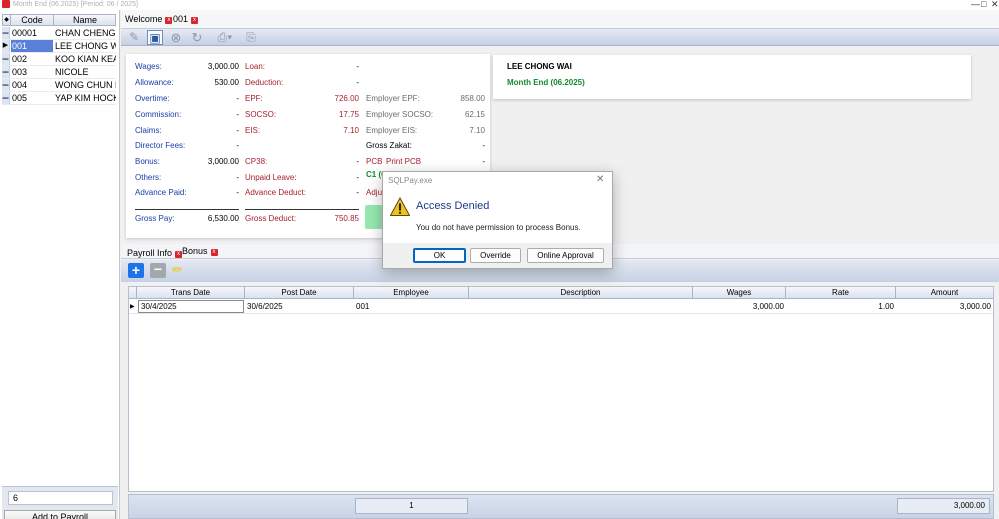  I want to click on overtime-label: Overtime:, so click(152, 98).